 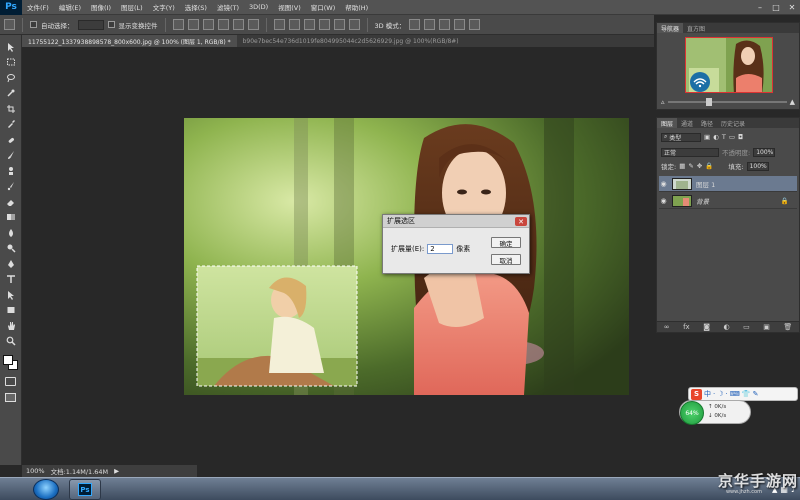 I want to click on shape-icon, so click(x=11, y=310).